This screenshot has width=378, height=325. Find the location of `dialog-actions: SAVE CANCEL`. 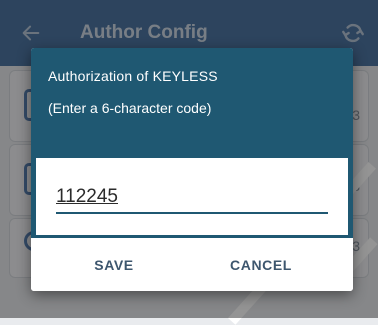

dialog-actions: SAVE CANCEL is located at coordinates (192, 264).